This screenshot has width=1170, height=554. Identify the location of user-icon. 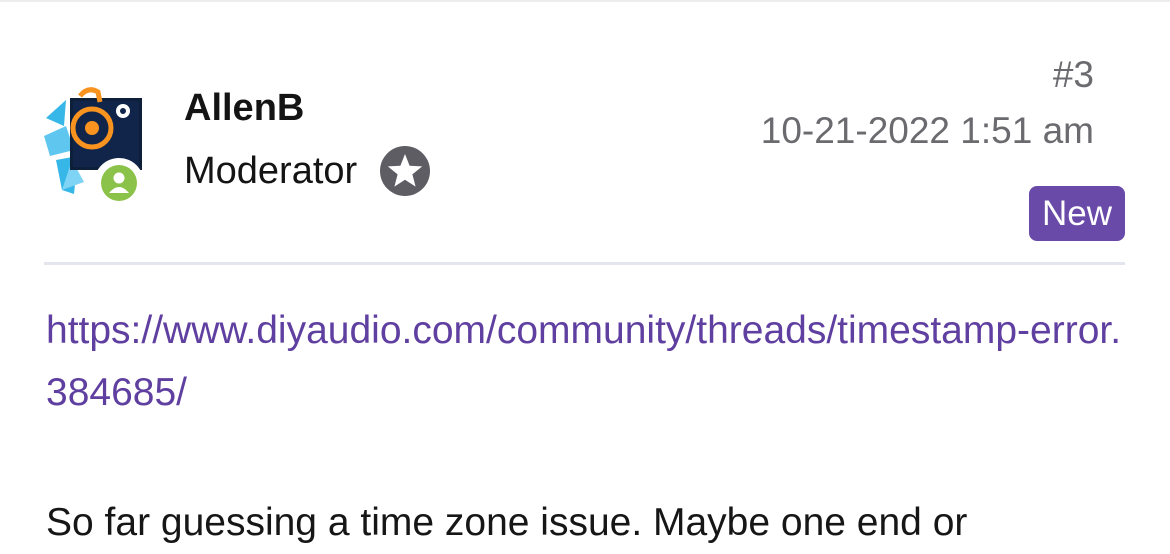
(119, 182).